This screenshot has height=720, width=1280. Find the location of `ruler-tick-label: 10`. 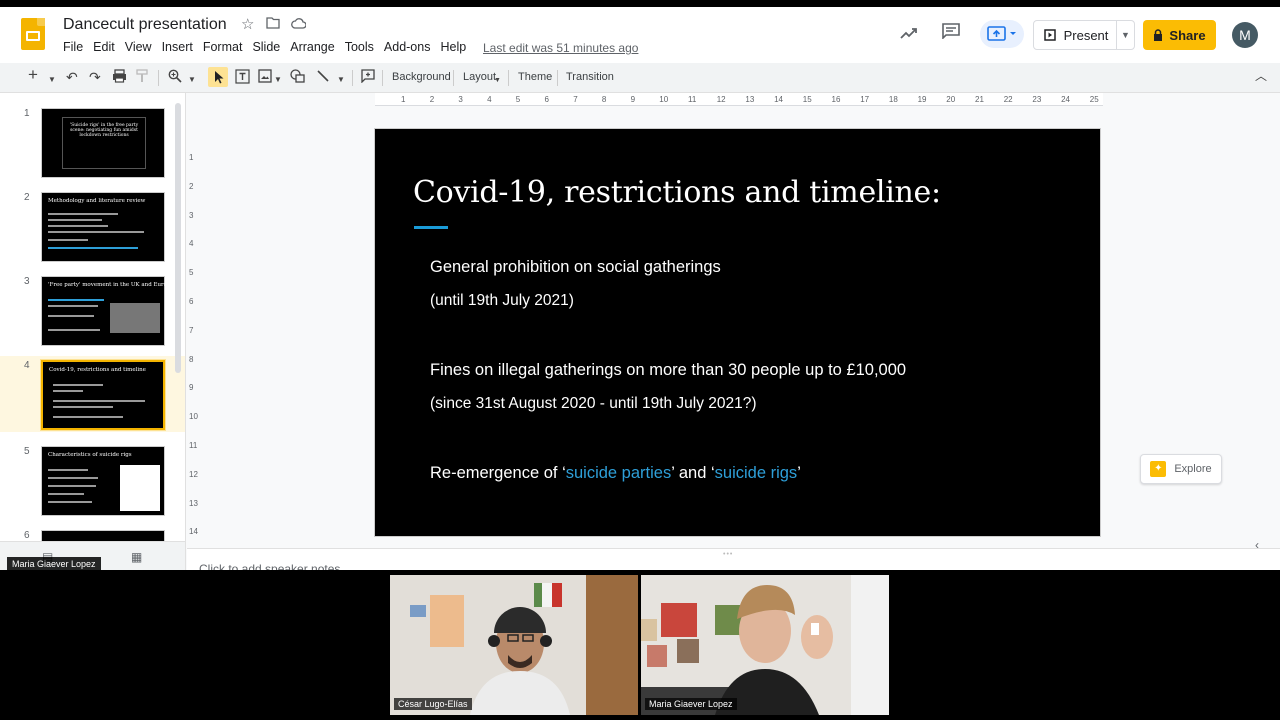

ruler-tick-label: 10 is located at coordinates (193, 417).